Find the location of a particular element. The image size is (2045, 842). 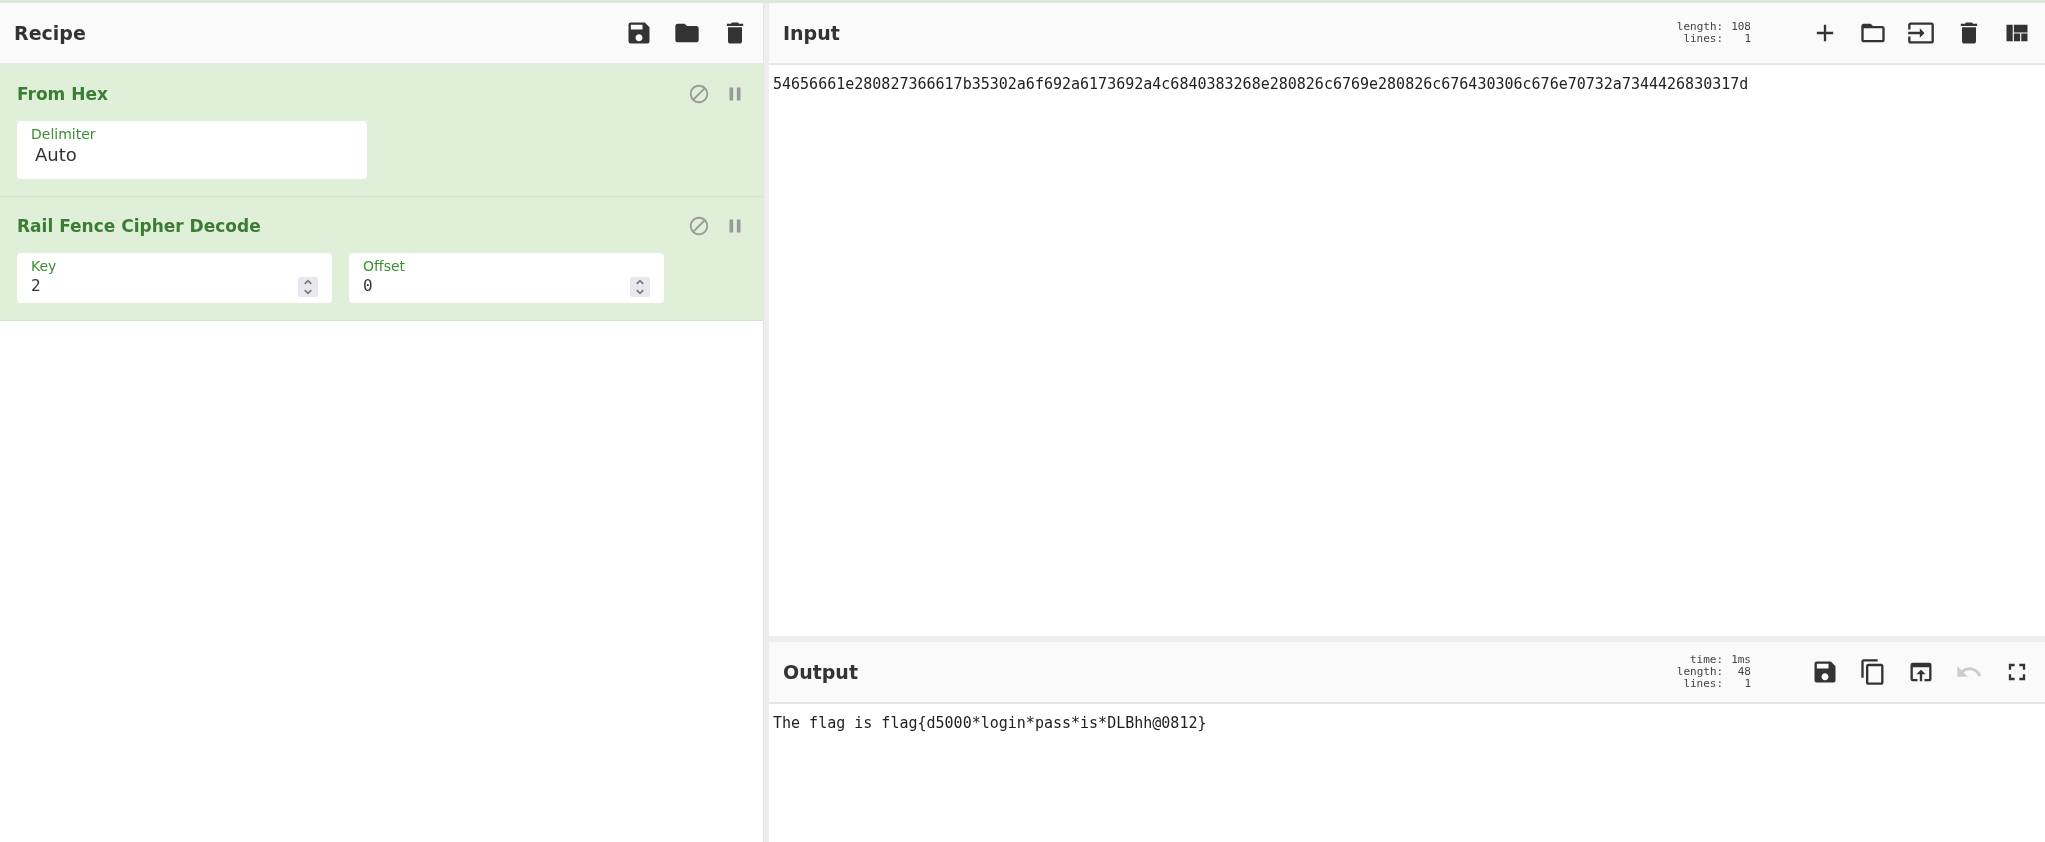

copy-icon is located at coordinates (1873, 672).